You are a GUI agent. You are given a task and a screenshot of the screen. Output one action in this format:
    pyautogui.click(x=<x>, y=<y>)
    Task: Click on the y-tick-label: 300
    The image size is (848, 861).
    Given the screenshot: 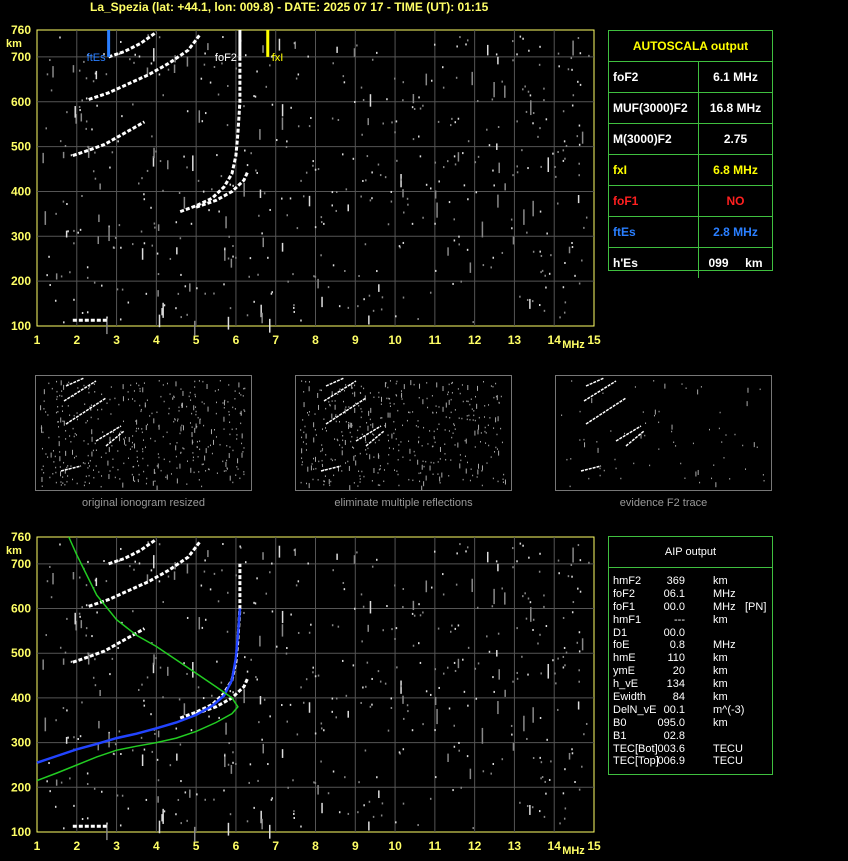 What is the action you would take?
    pyautogui.click(x=21, y=236)
    